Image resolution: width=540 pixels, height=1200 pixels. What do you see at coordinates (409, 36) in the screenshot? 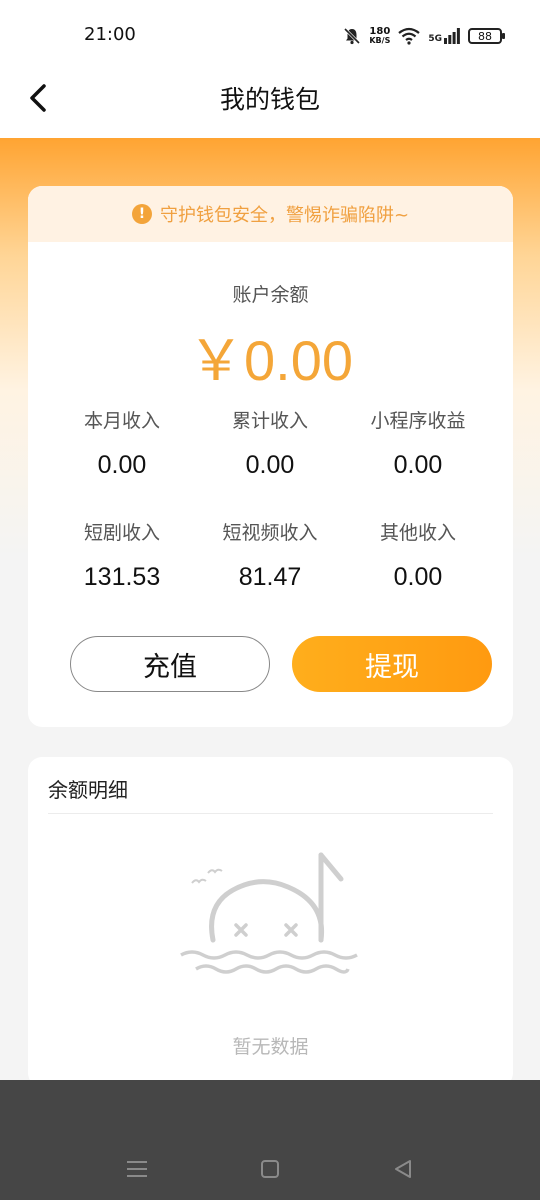
I see `wifi-icon` at bounding box center [409, 36].